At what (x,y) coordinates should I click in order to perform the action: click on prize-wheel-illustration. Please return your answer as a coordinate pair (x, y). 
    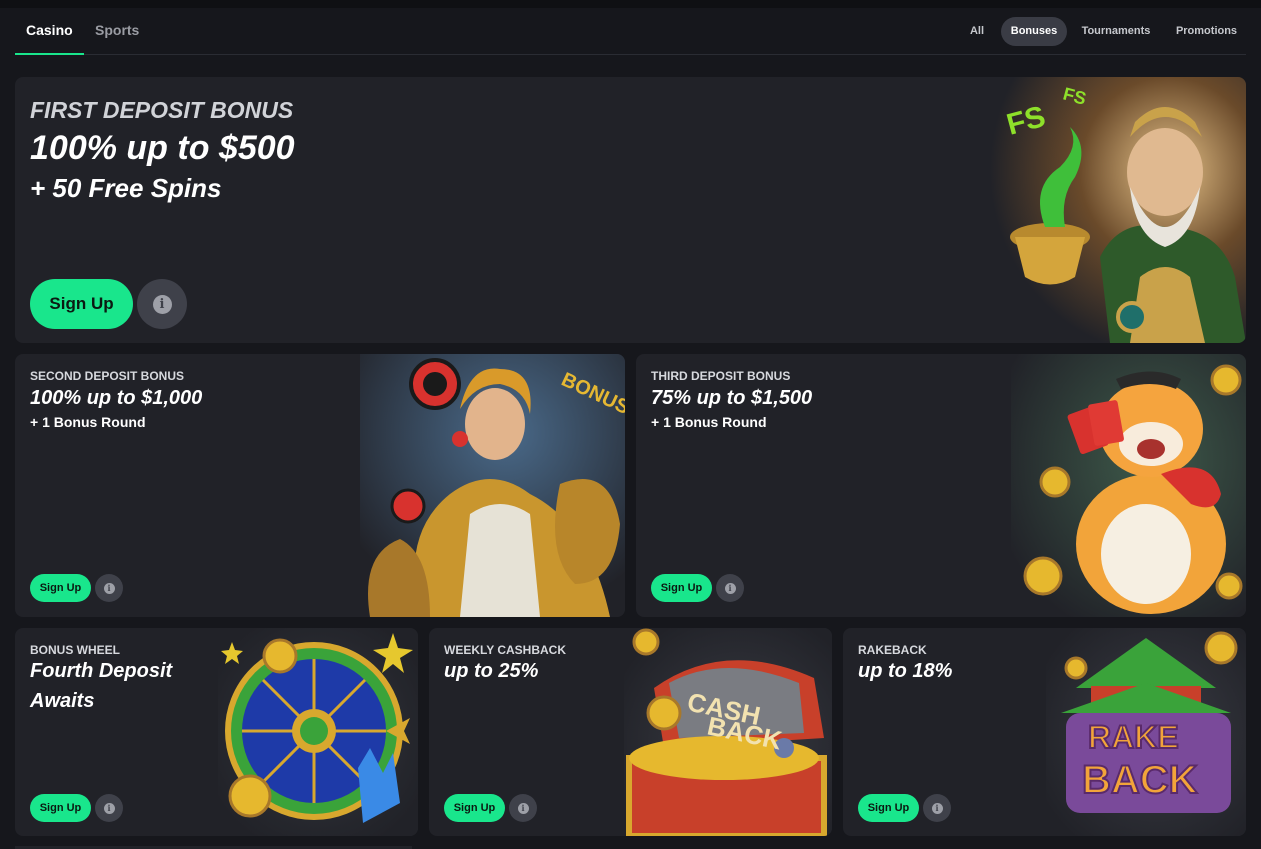
    Looking at the image, I should click on (318, 732).